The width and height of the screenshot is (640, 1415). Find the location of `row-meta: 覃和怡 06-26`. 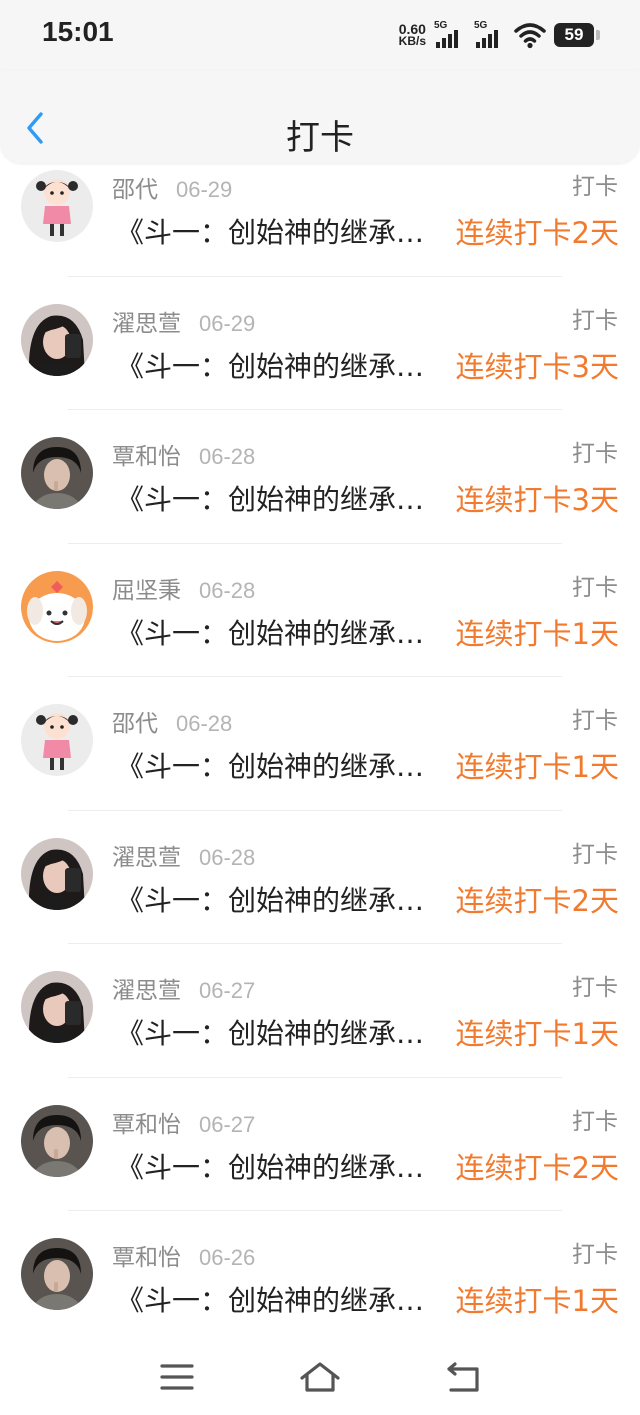

row-meta: 覃和怡 06-26 is located at coordinates (183, 1255).